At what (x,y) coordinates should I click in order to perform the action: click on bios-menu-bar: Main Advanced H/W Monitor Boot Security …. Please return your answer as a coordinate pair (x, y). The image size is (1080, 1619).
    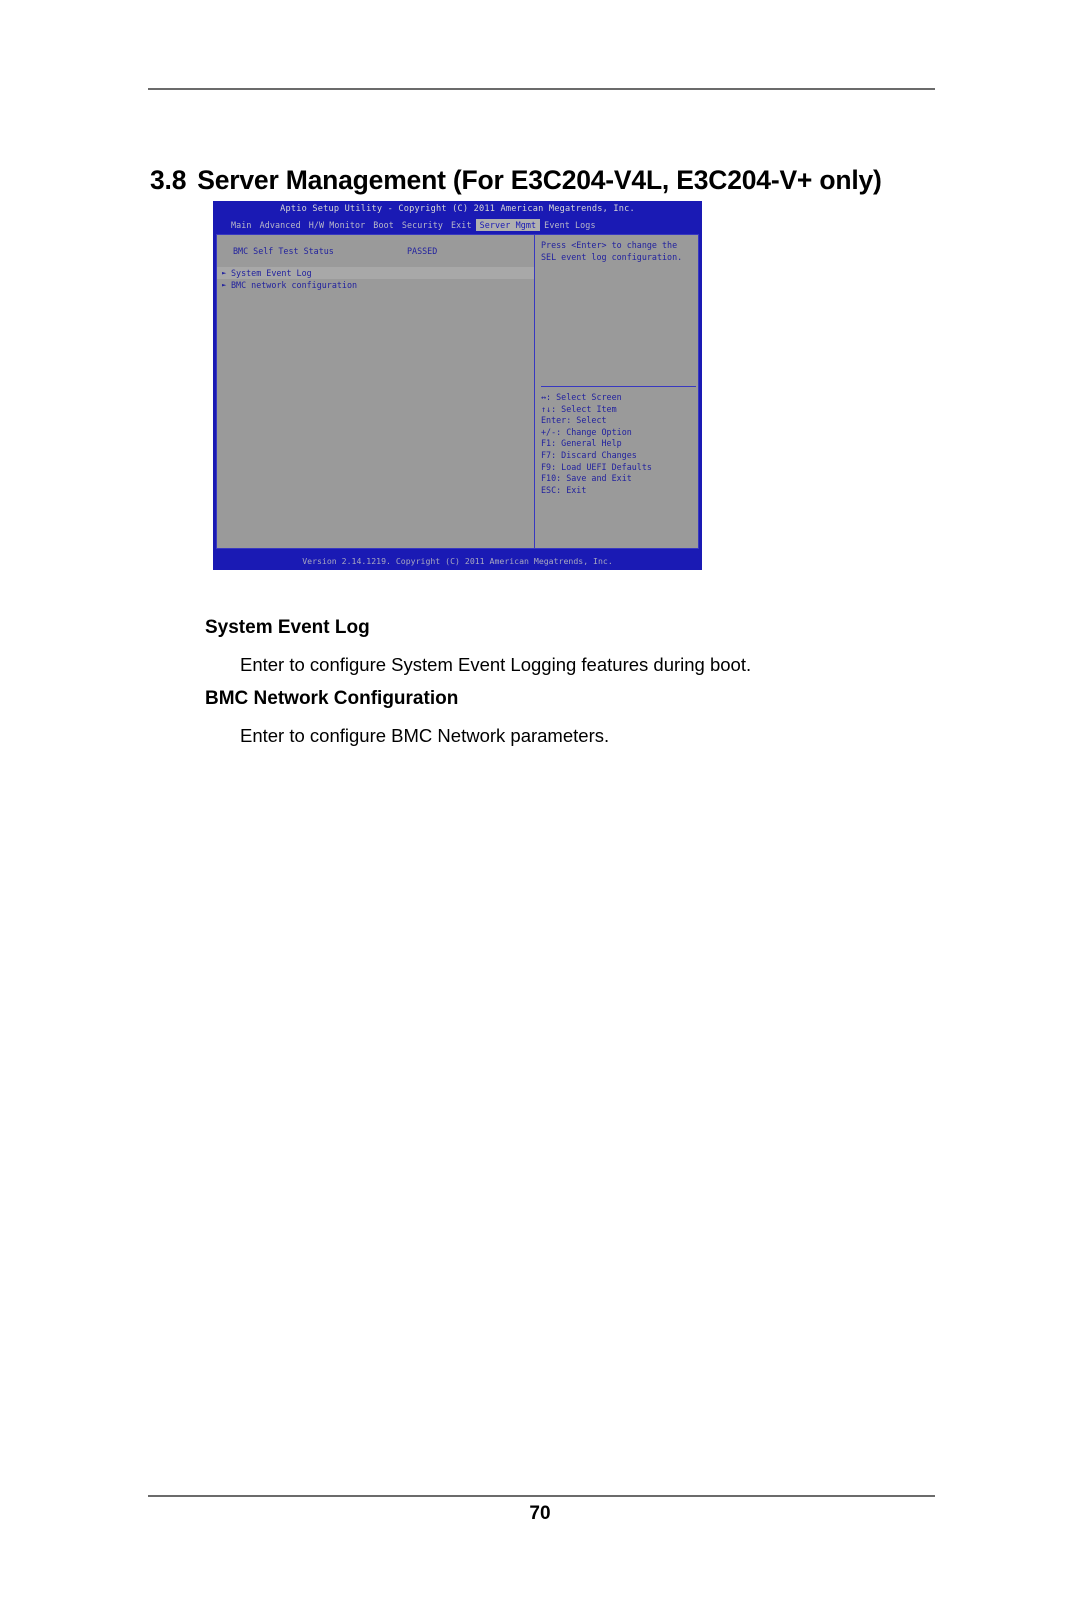
    Looking at the image, I should click on (457, 225).